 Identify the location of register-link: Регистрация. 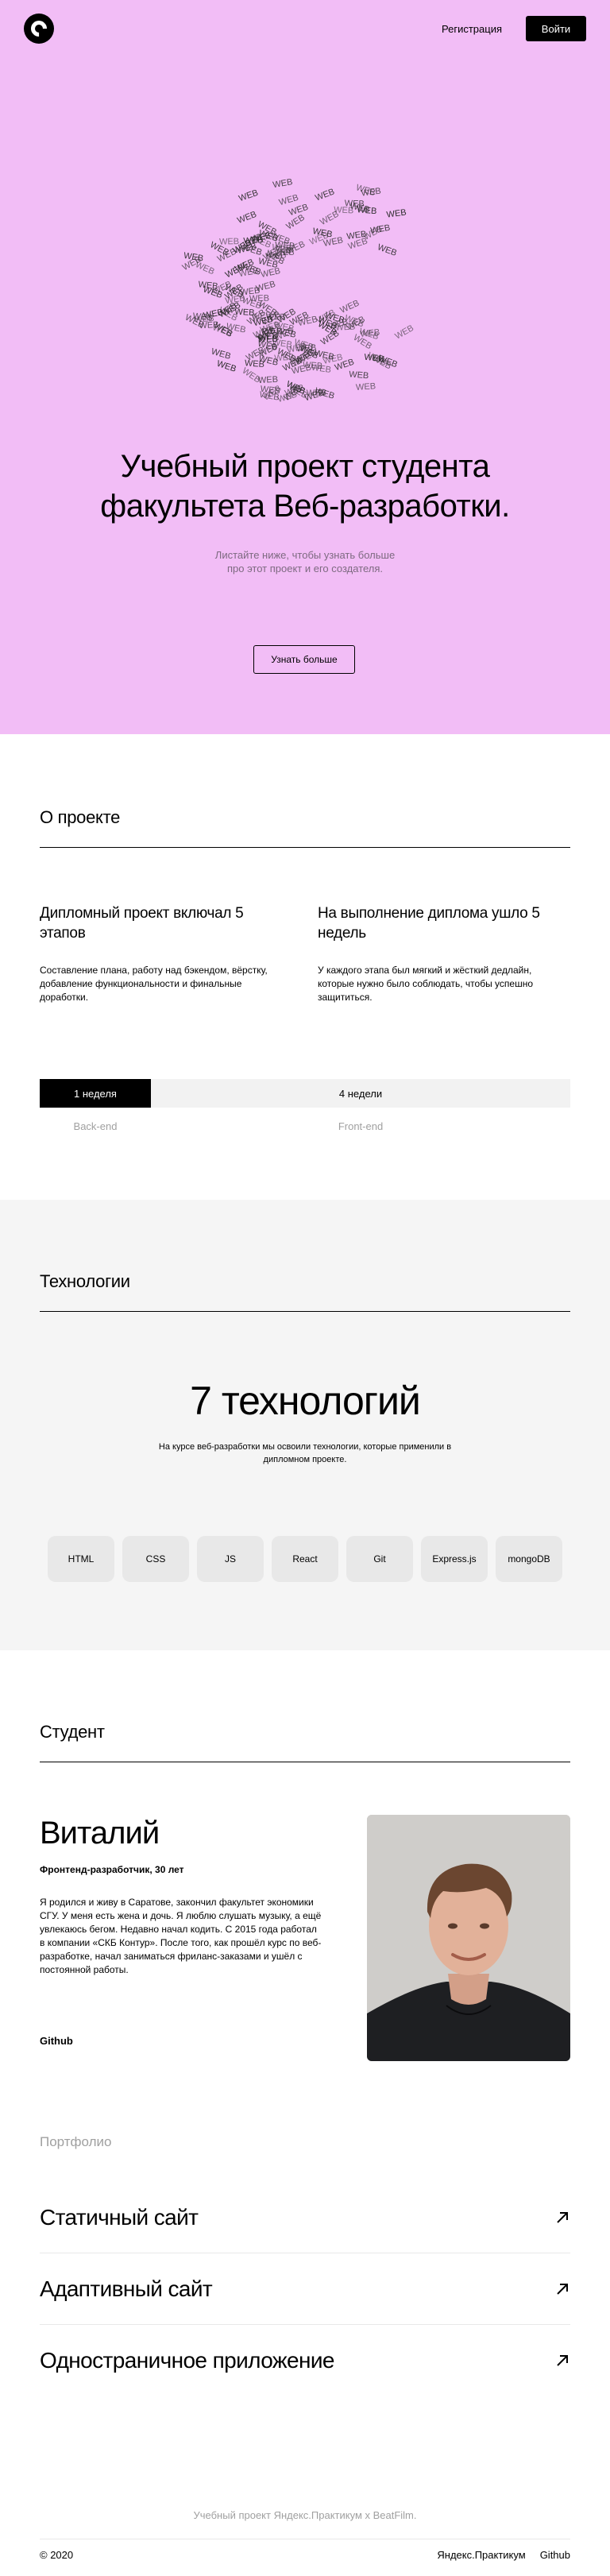
(472, 29).